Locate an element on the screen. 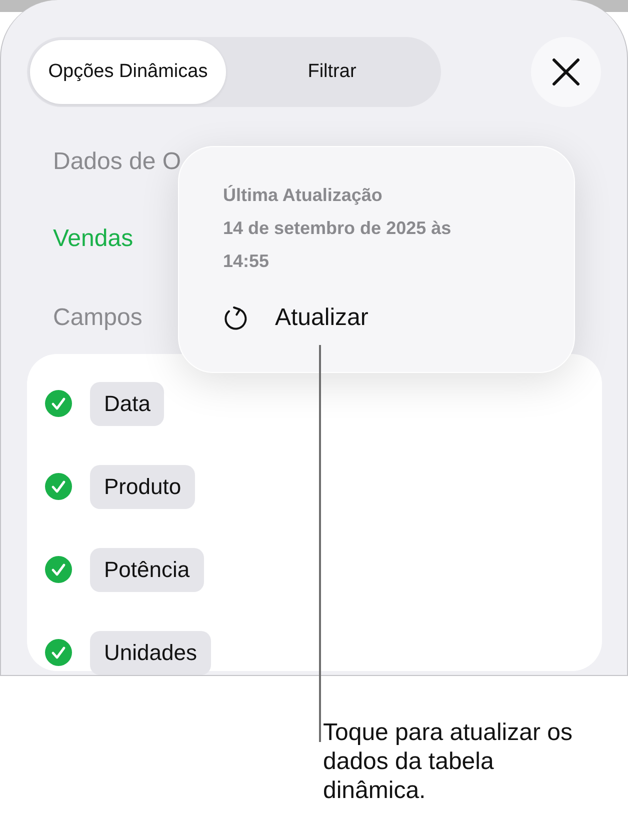 This screenshot has width=628, height=822. field-token: Data is located at coordinates (127, 404).